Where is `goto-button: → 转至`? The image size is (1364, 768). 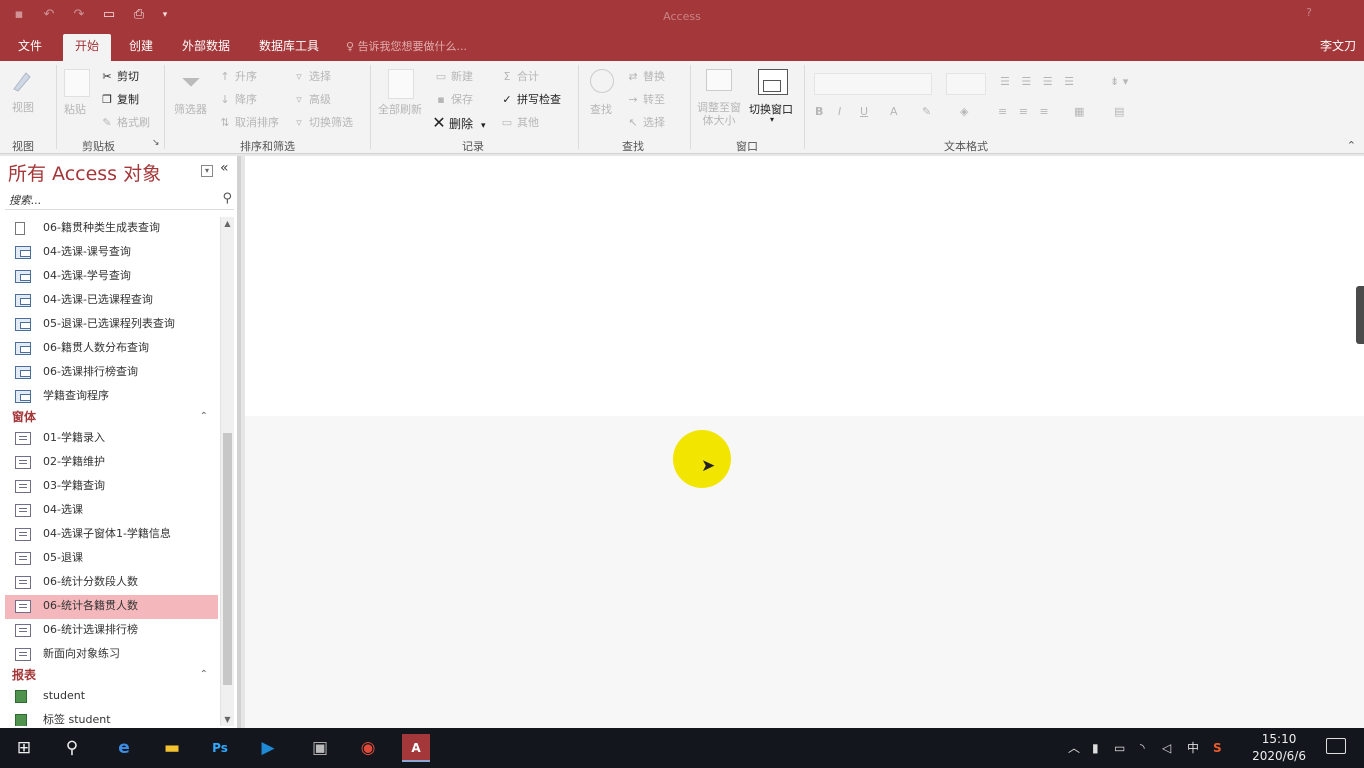
goto-button: → 转至 is located at coordinates (645, 99).